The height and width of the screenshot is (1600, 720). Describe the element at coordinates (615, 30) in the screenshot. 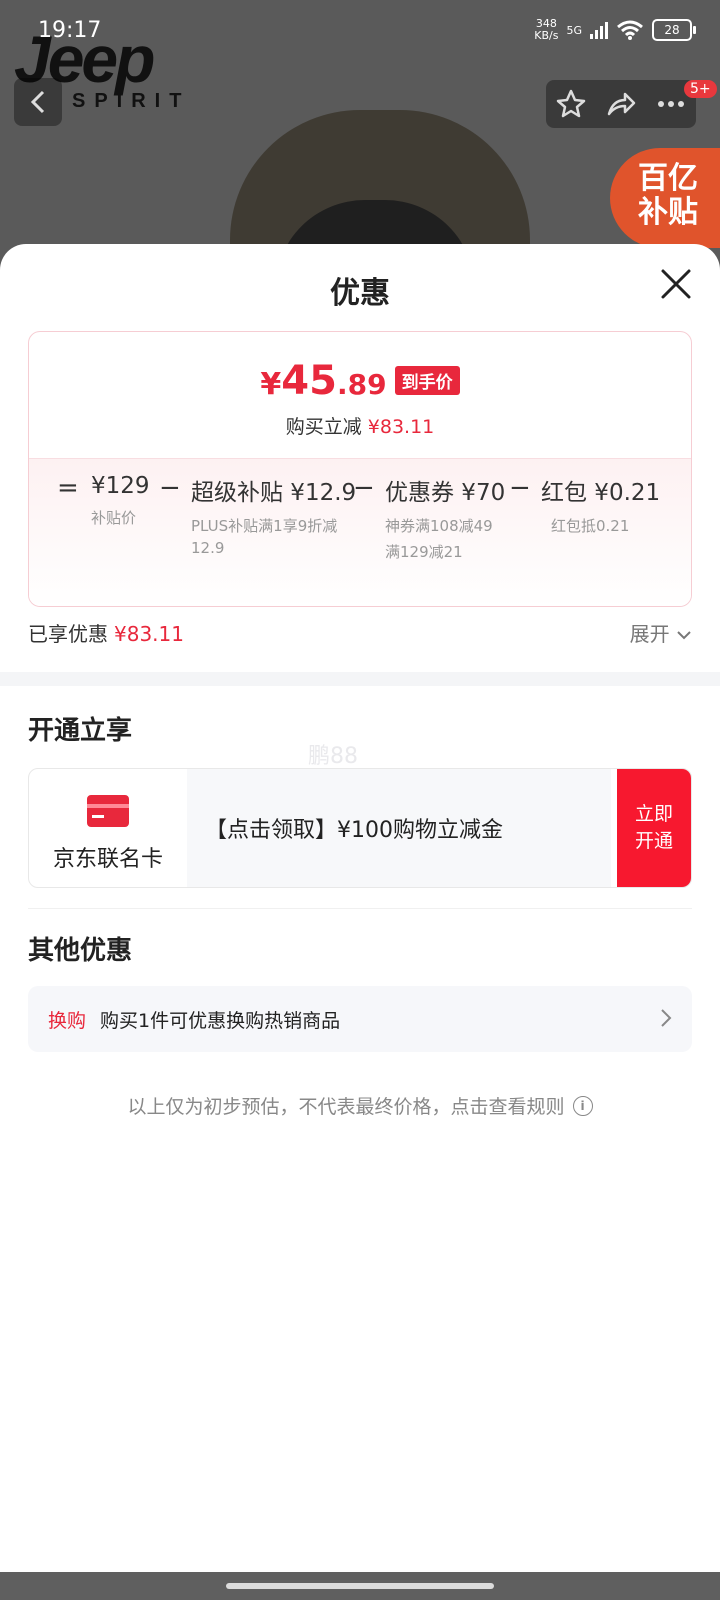

I see `status-indicators: 348 KB/s 5G 28` at that location.